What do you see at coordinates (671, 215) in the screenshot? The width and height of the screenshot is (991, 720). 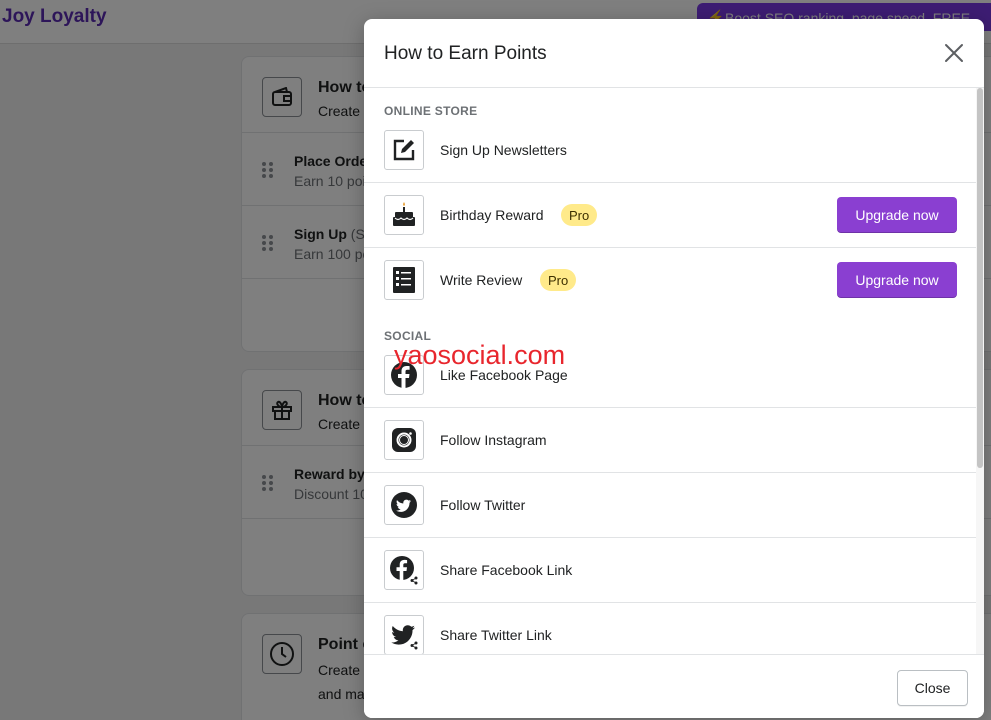 I see `earn-option-birthday: Birthday Reward Pro Upgrade now` at bounding box center [671, 215].